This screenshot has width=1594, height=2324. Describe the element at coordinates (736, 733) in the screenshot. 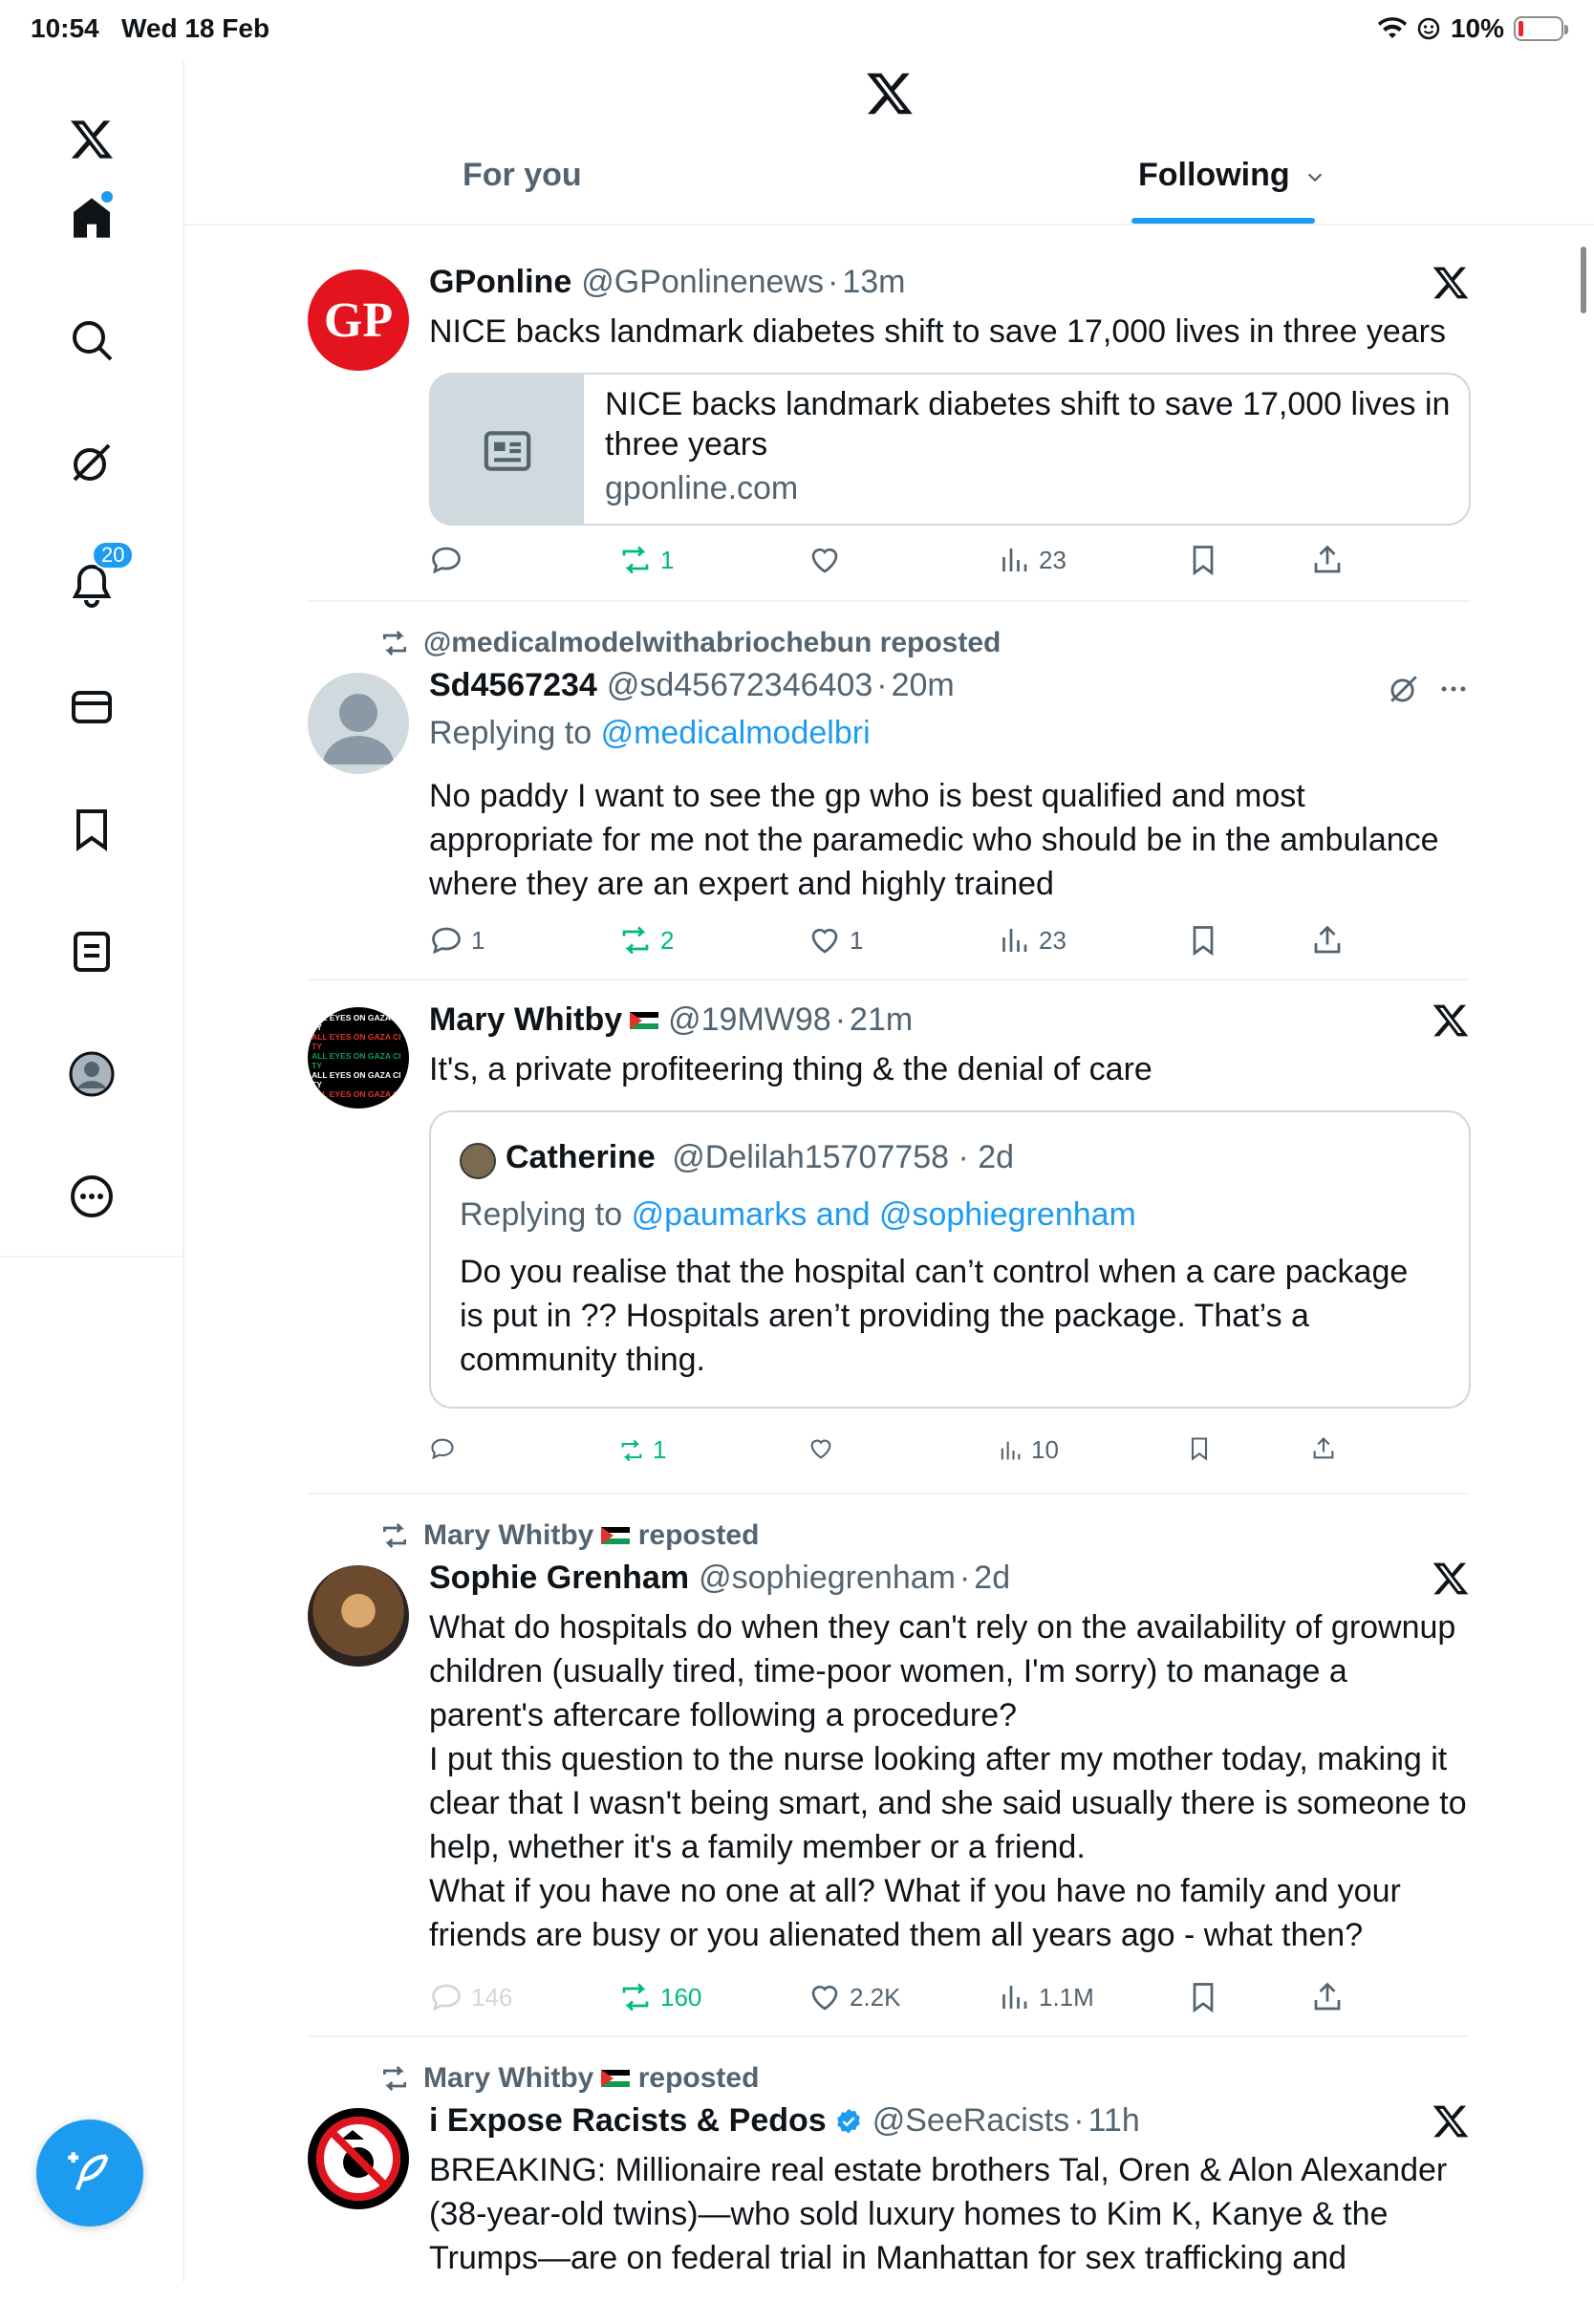

I see `reply-mention-link: @medicalmodelbri` at that location.